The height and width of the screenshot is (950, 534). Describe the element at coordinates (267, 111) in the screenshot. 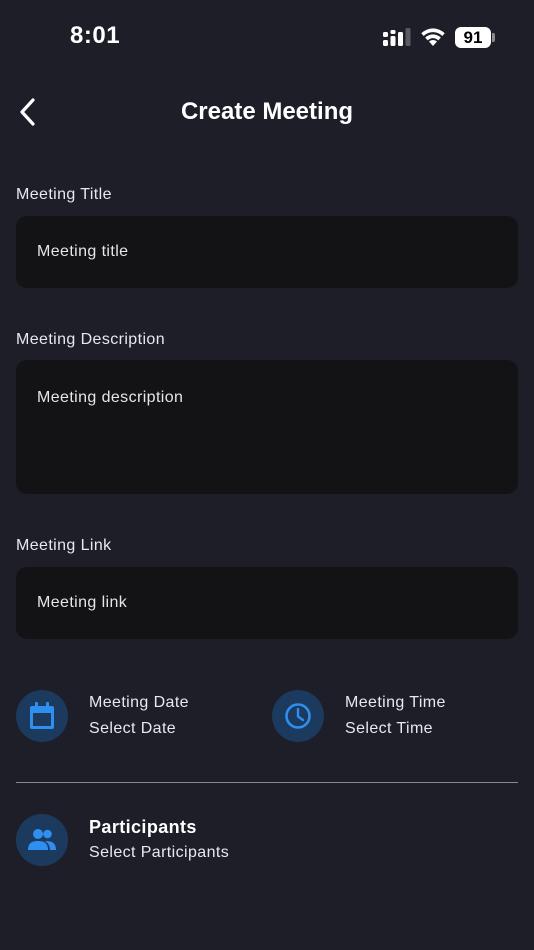

I see `page-title: Create Meeting` at that location.